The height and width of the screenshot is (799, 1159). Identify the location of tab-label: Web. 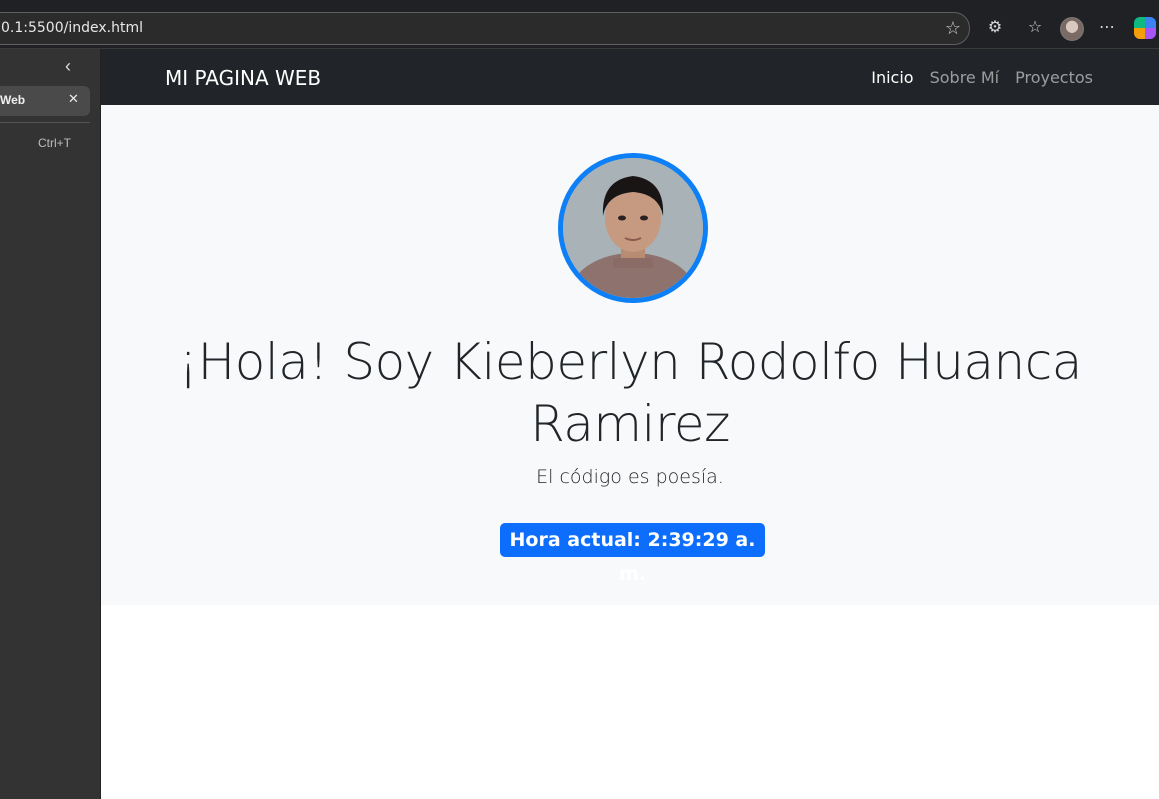
(13, 100).